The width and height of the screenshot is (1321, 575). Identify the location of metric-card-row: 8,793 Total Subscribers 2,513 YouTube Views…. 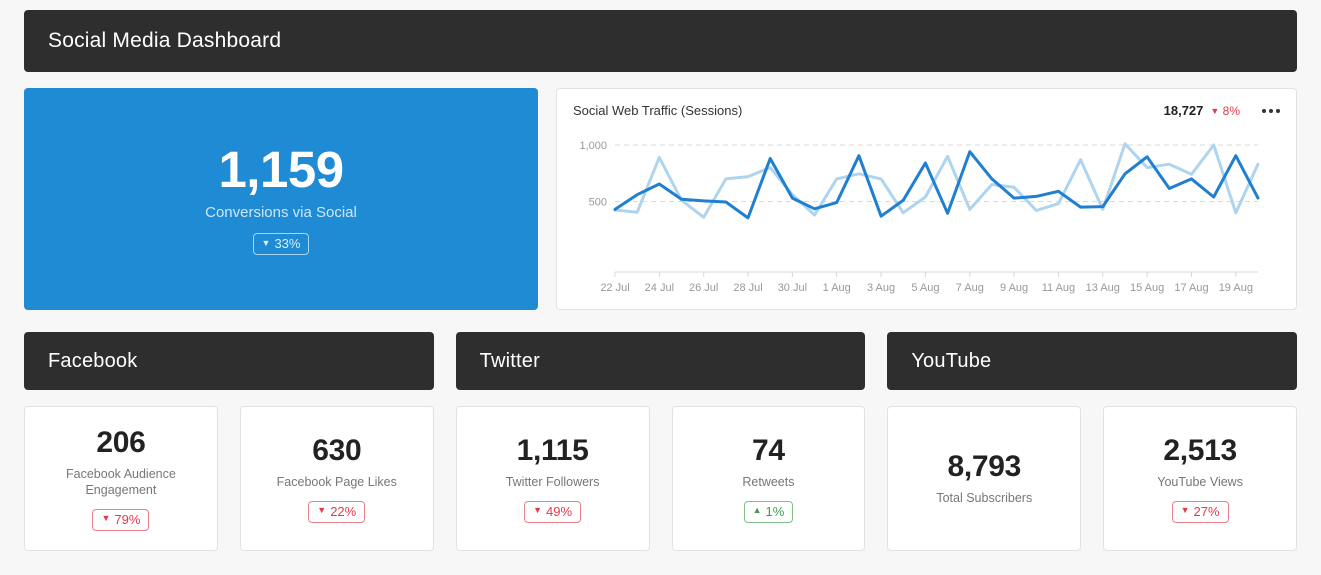
(1092, 478).